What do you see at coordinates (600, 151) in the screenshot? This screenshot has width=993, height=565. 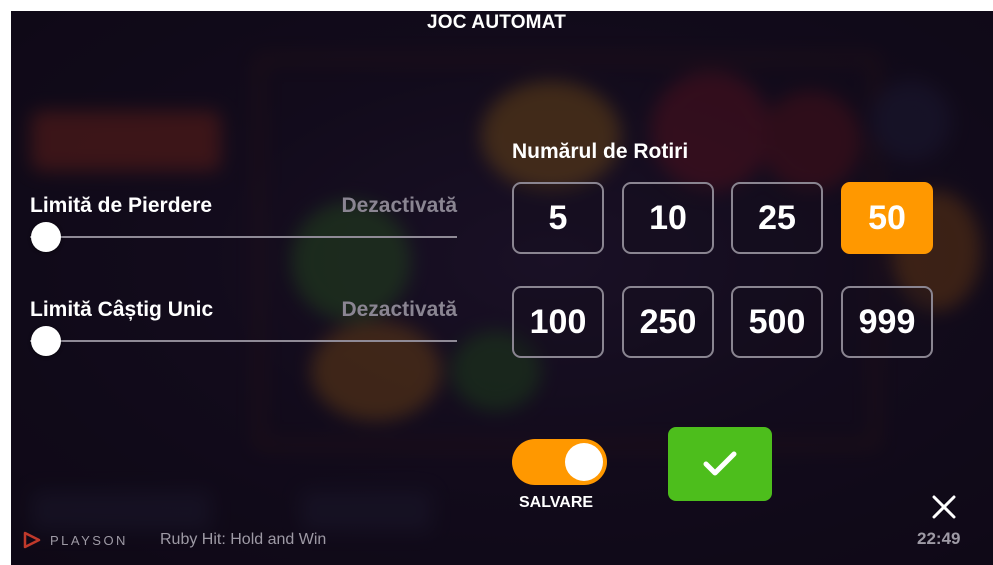 I see `spins-title: Numărul de Rotiri` at bounding box center [600, 151].